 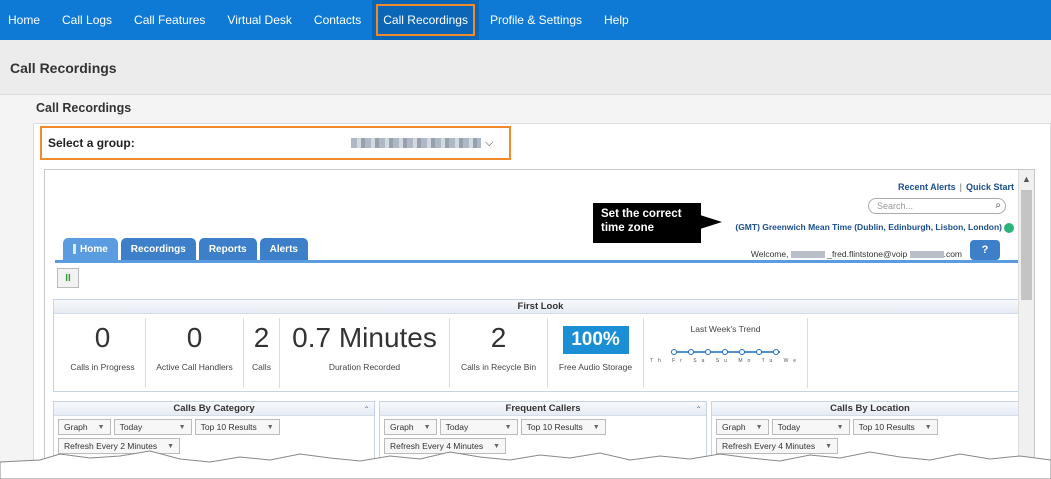 What do you see at coordinates (536, 261) in the screenshot?
I see `tab-underline` at bounding box center [536, 261].